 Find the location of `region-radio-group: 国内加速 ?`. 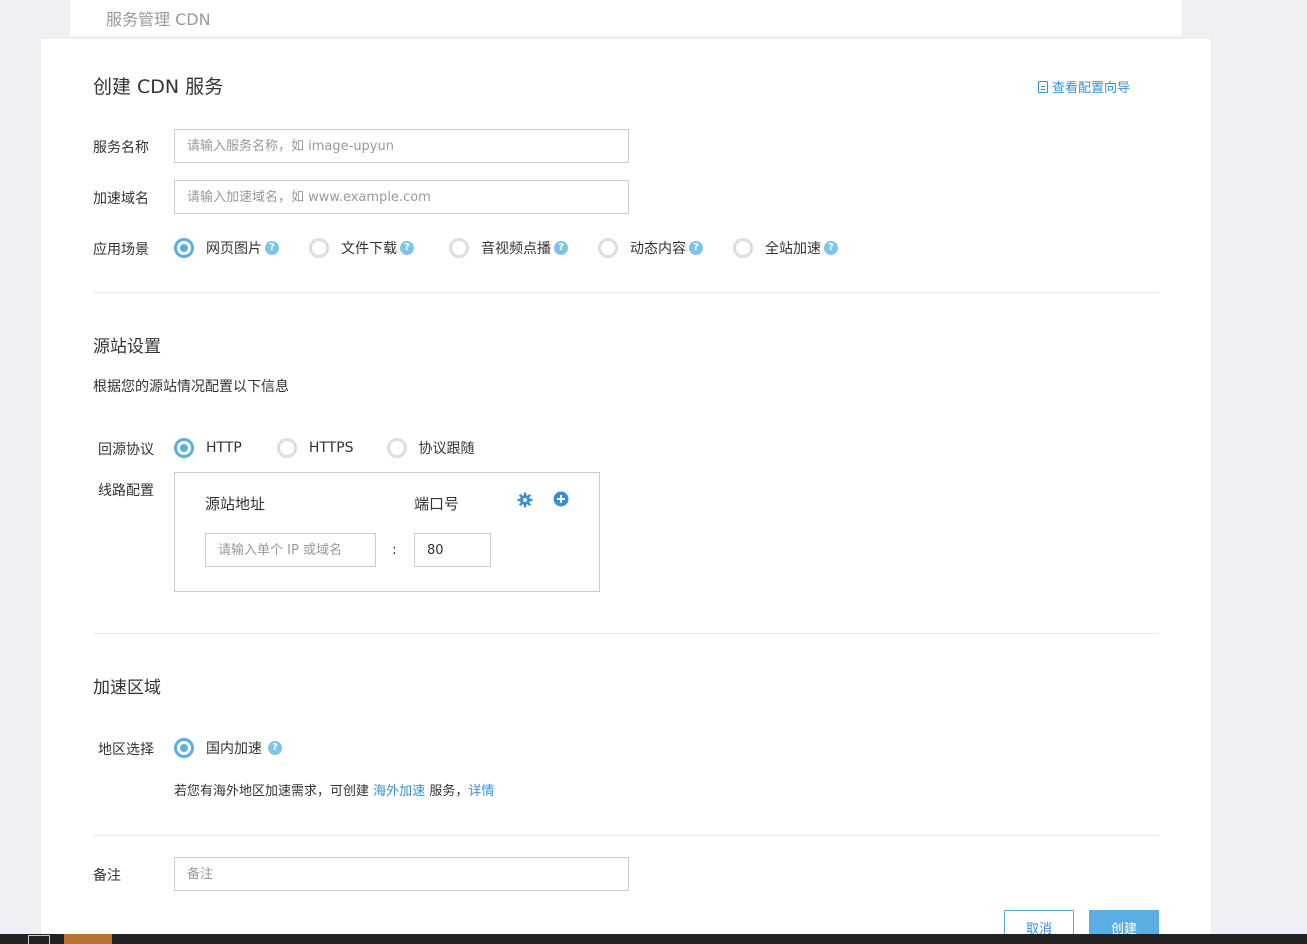

region-radio-group: 国内加速 ? is located at coordinates (228, 748).